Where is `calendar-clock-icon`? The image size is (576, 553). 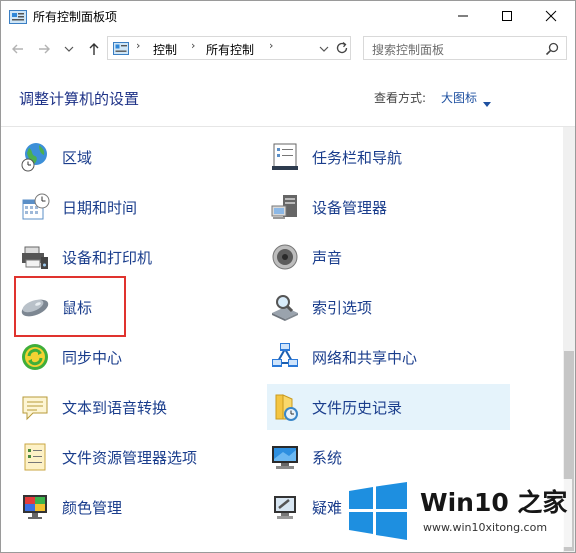 calendar-clock-icon is located at coordinates (35, 207).